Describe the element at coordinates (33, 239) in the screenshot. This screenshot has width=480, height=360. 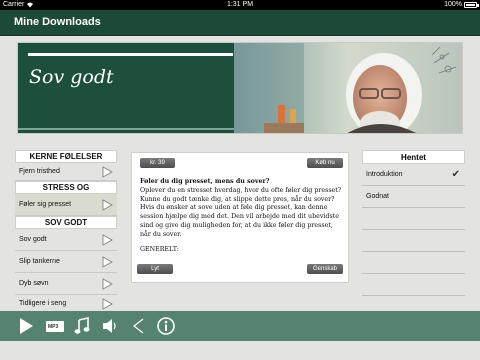
I see `list-item-label: Sov godt` at that location.